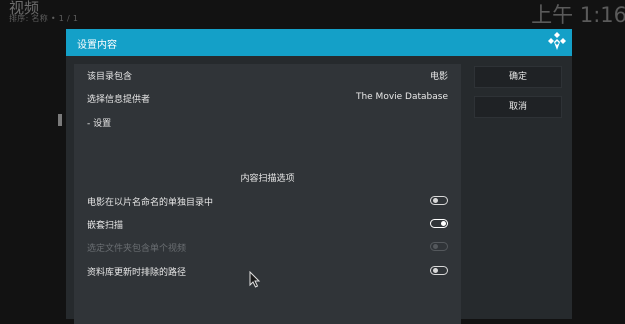 This screenshot has height=324, width=625. I want to click on content-type-label: 该目录包含, so click(110, 77).